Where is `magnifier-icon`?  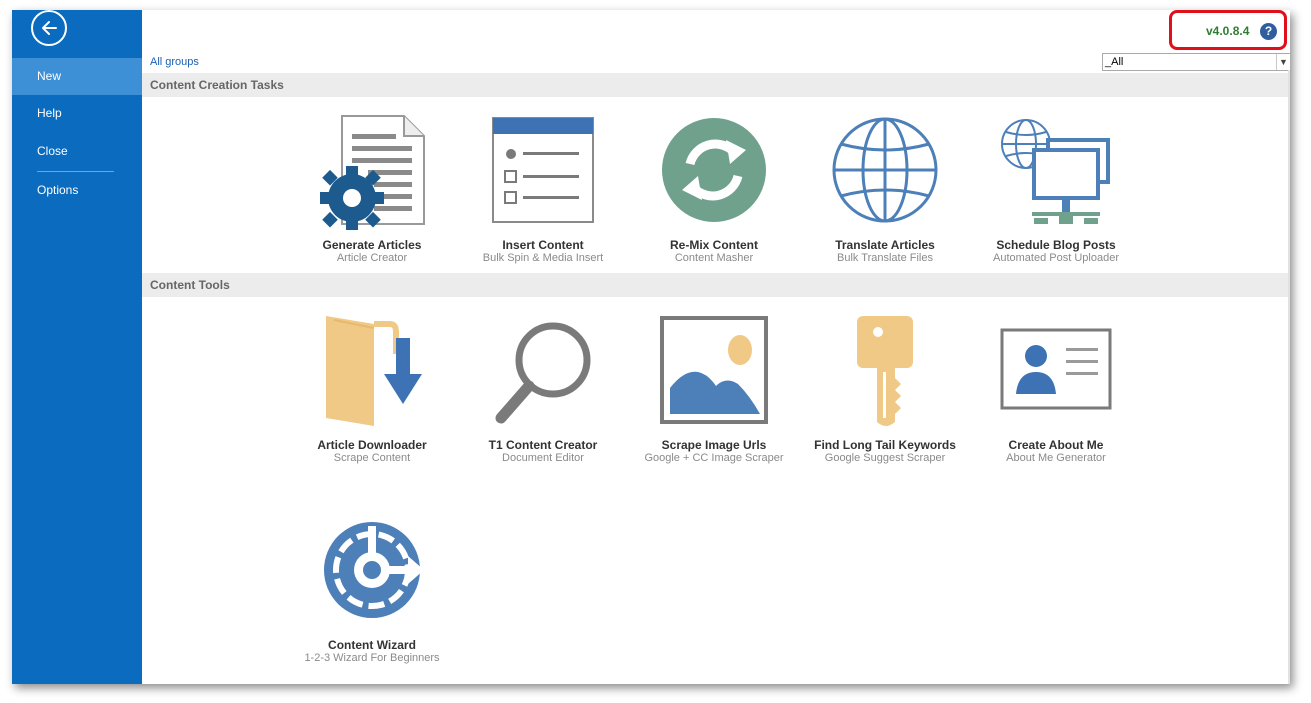
magnifier-icon is located at coordinates (543, 373).